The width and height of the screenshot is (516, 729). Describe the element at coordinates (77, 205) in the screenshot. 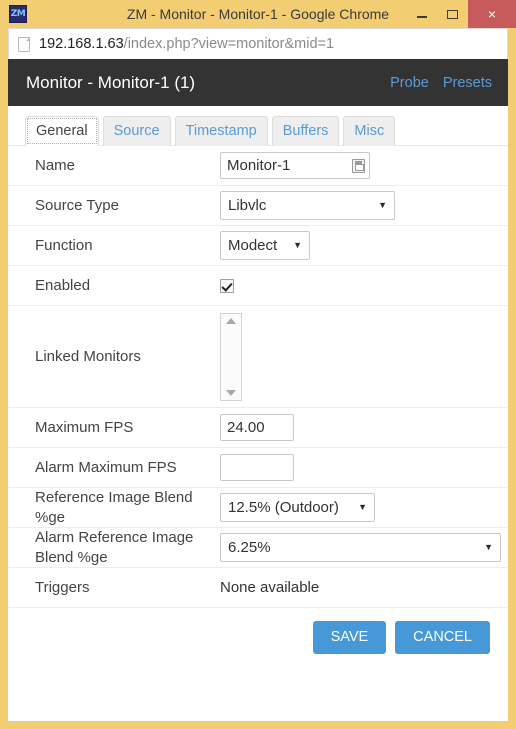

I see `source-type-label: Source Type` at that location.